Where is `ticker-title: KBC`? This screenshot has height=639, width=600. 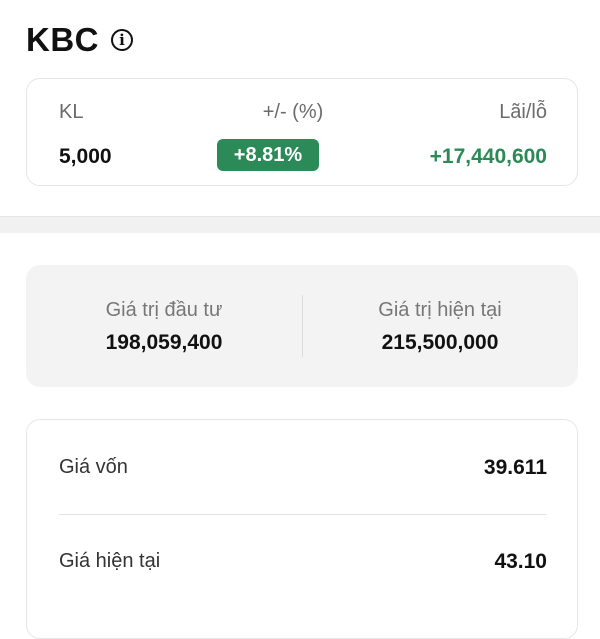
ticker-title: KBC is located at coordinates (62, 39).